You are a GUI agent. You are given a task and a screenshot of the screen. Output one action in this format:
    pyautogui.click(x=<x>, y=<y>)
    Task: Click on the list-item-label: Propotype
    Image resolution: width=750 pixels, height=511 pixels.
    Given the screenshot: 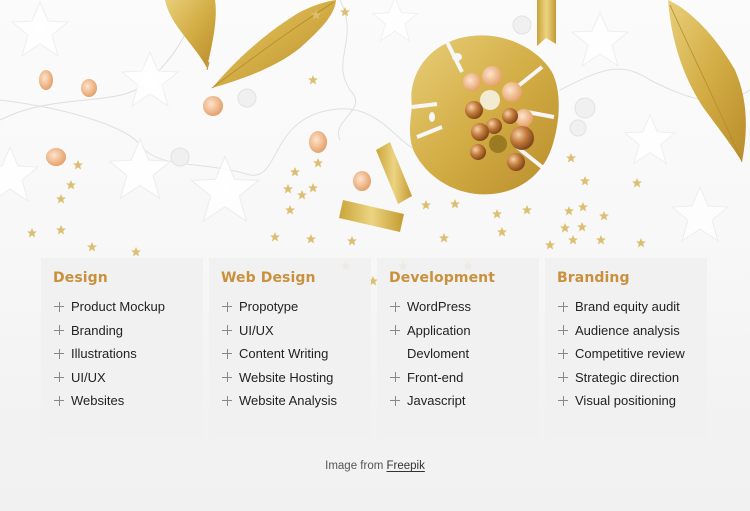 What is the action you would take?
    pyautogui.click(x=269, y=306)
    